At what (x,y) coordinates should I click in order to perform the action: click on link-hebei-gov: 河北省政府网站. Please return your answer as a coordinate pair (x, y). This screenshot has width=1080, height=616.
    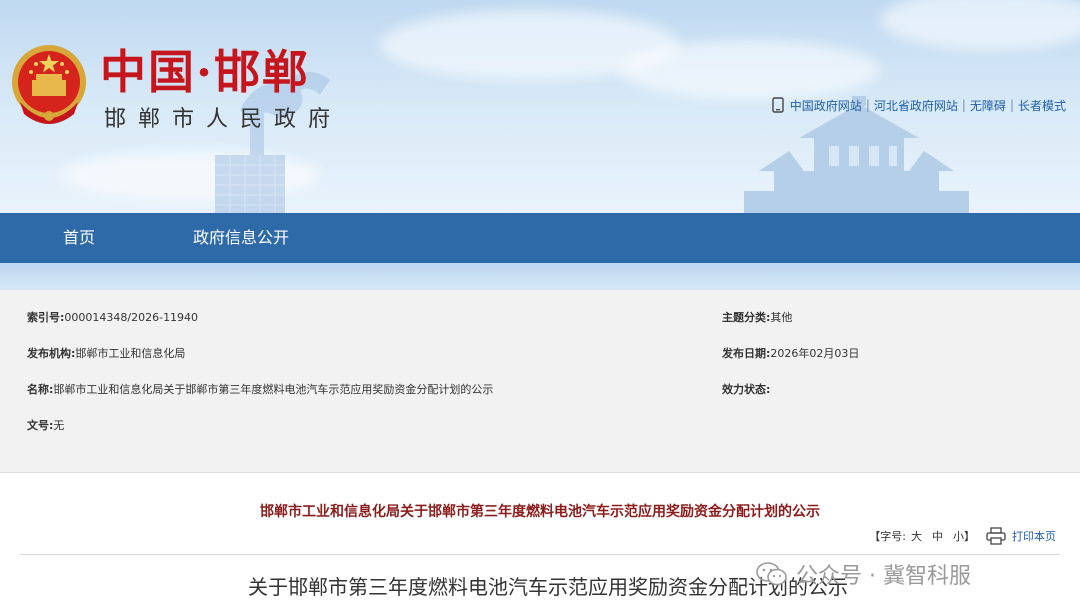
    Looking at the image, I should click on (916, 105).